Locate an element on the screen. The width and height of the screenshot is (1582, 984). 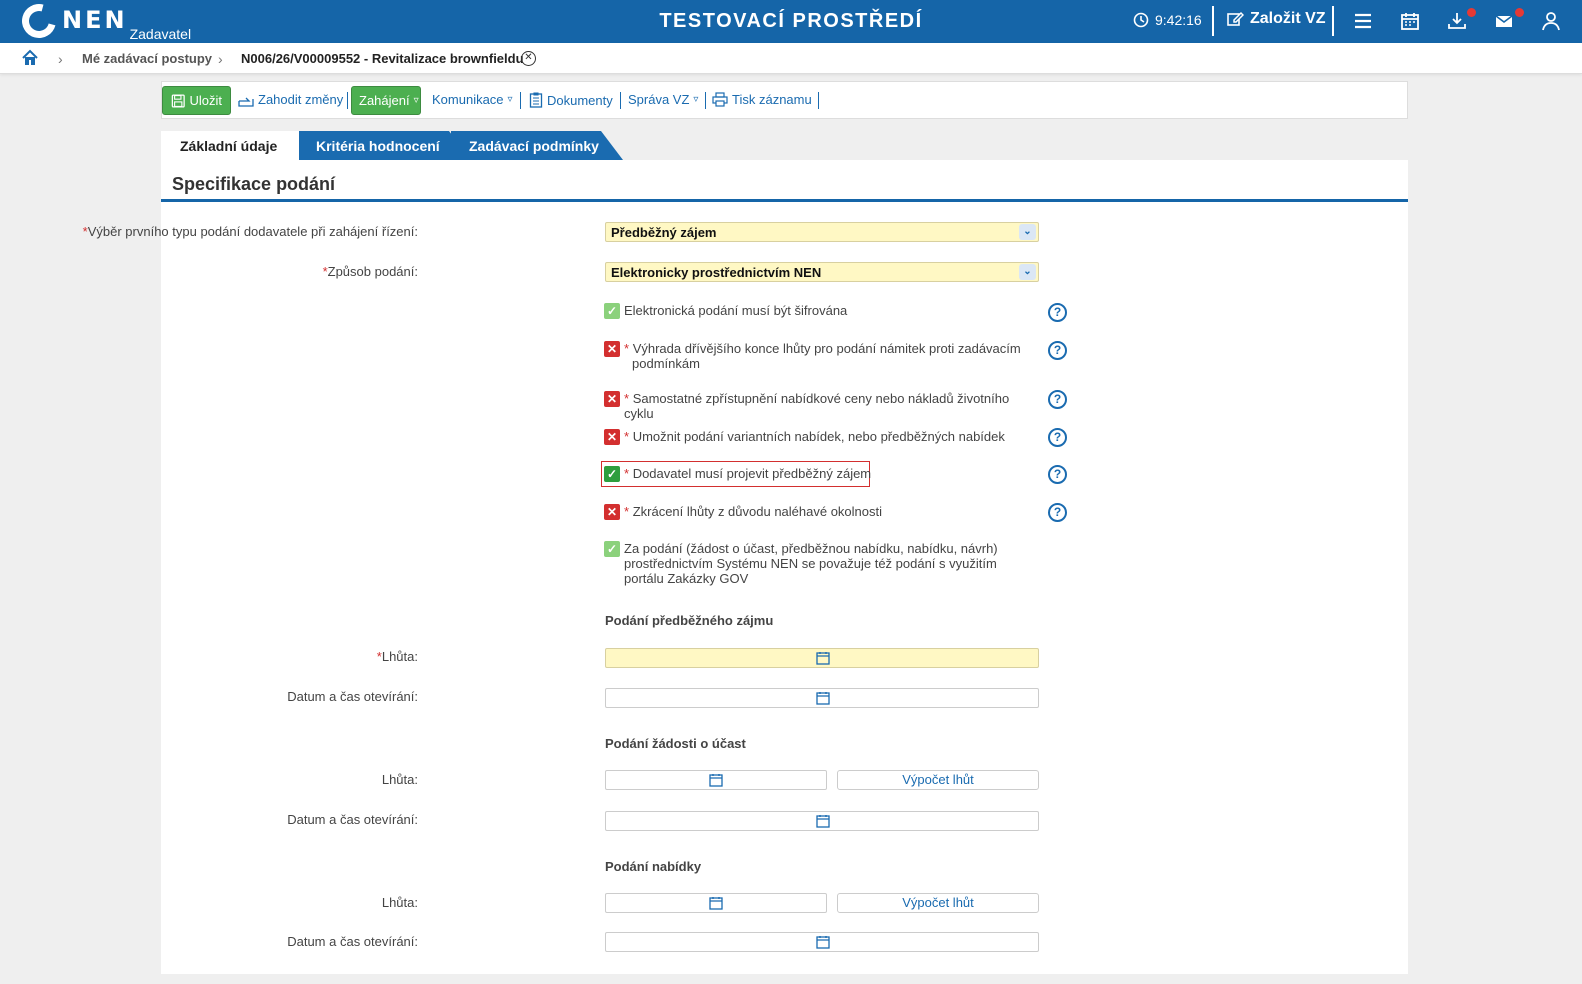
print-label: Tisk záznamu is located at coordinates (772, 99).